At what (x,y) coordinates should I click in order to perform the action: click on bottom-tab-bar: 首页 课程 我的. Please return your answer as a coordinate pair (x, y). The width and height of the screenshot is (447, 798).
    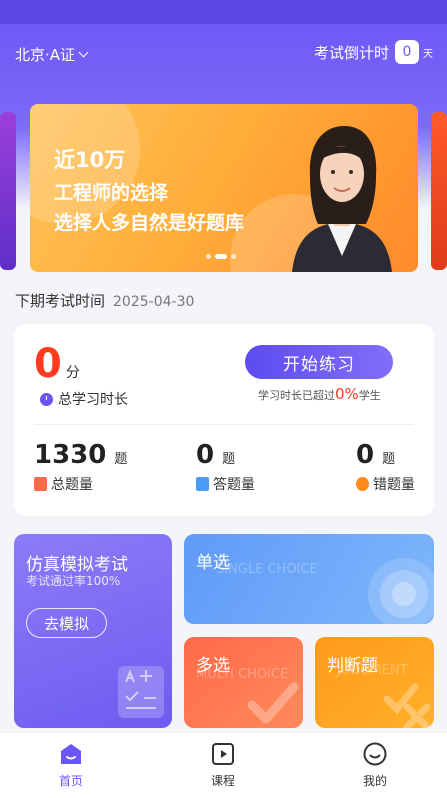
    Looking at the image, I should click on (223, 765).